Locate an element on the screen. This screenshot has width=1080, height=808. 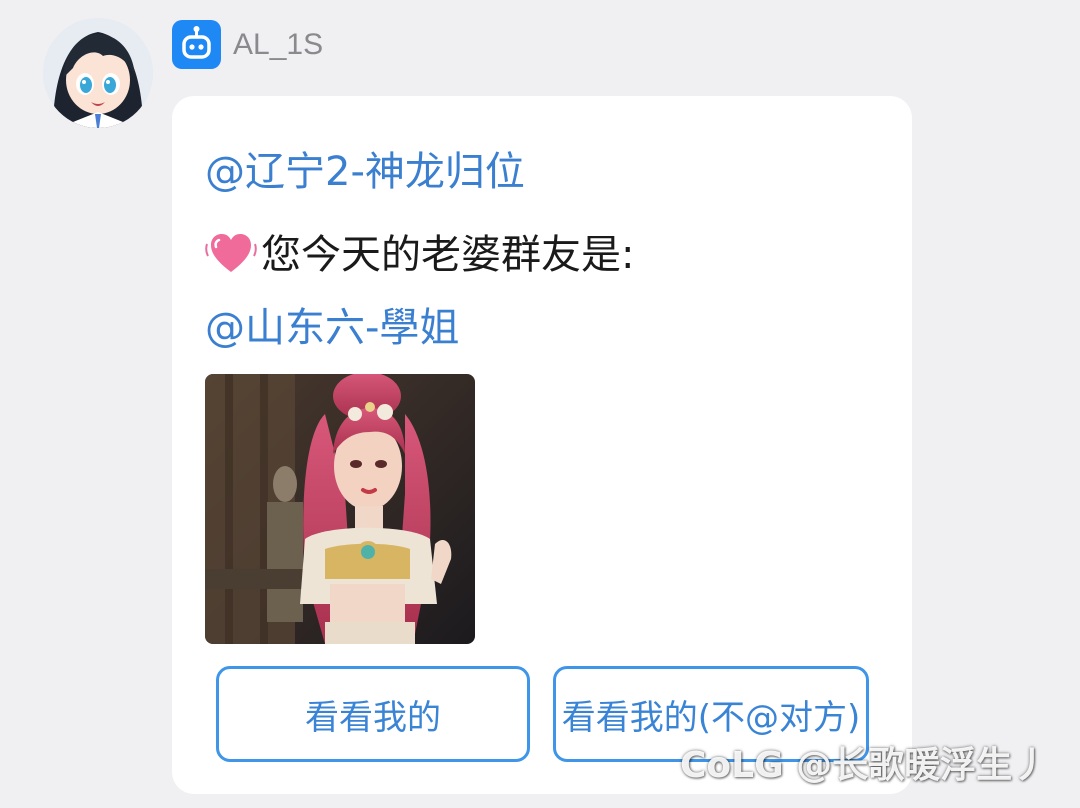
message-text-line: 您今天的老婆群友是: is located at coordinates (419, 254).